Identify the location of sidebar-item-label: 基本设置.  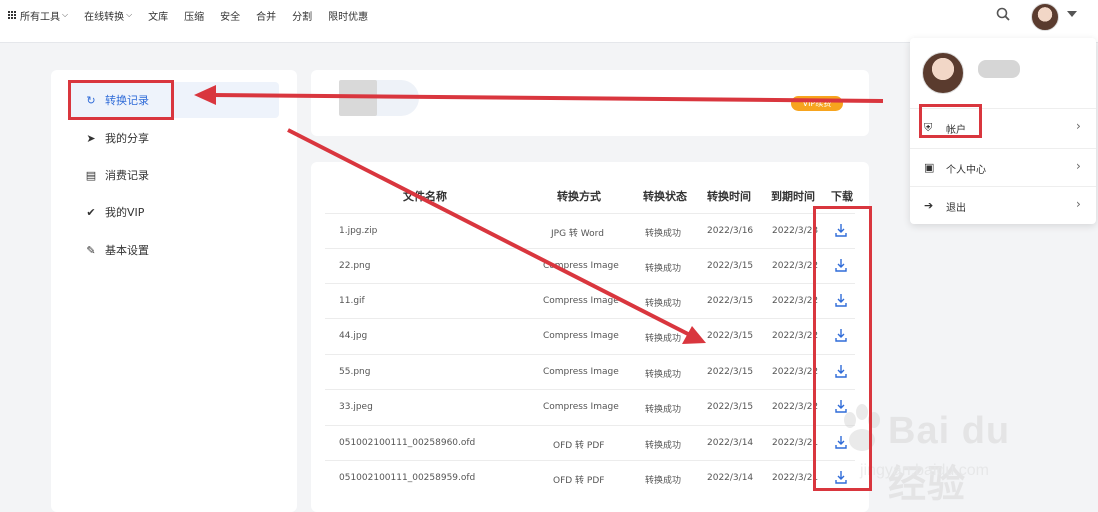
(127, 250).